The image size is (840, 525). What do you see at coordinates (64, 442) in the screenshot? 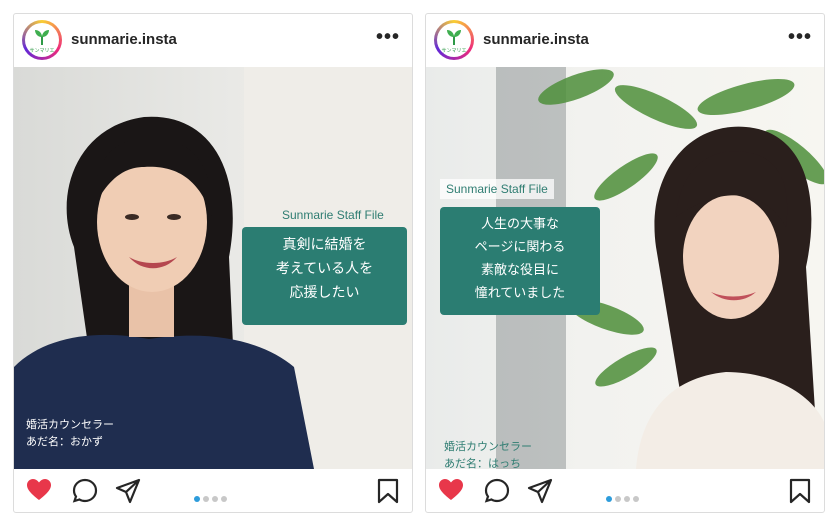
I see `nickname: あだ名：おかず` at bounding box center [64, 442].